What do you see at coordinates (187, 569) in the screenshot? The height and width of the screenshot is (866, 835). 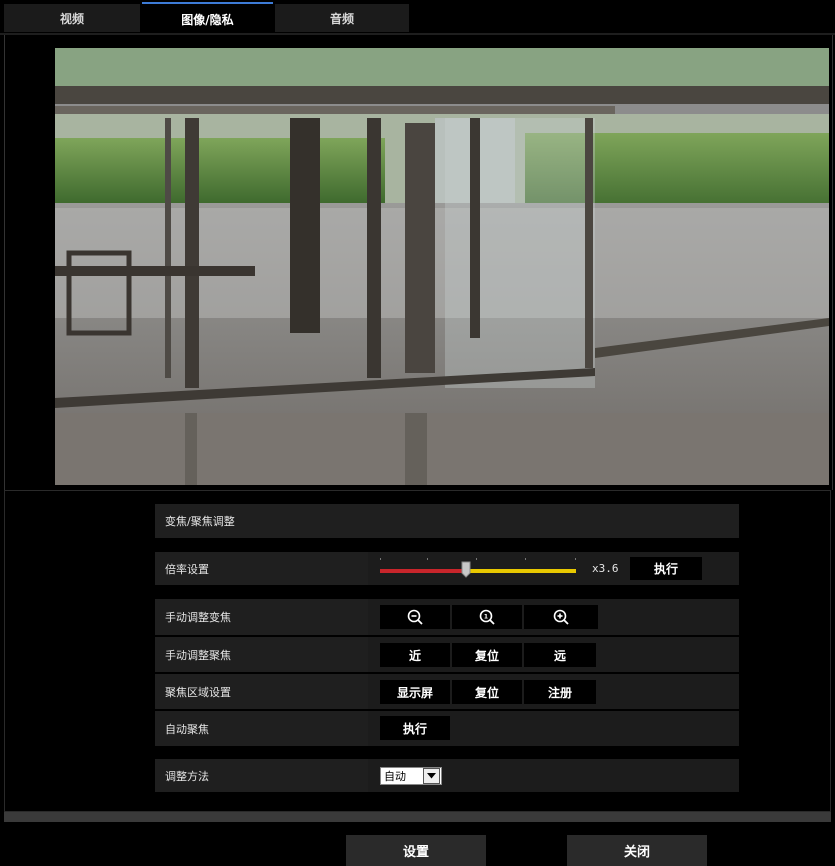 I see `zoom-setting-label: 倍率设置` at bounding box center [187, 569].